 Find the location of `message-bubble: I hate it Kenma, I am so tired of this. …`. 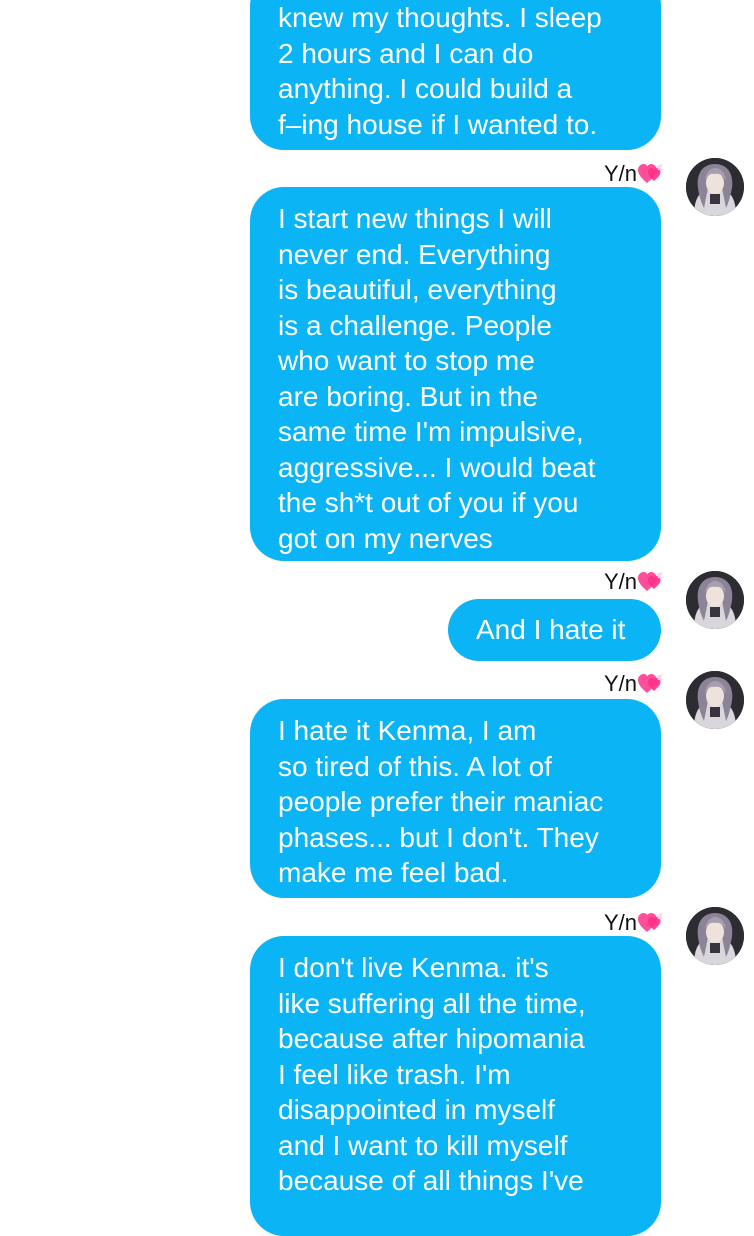

message-bubble: I hate it Kenma, I am so tired of this. … is located at coordinates (455, 798).